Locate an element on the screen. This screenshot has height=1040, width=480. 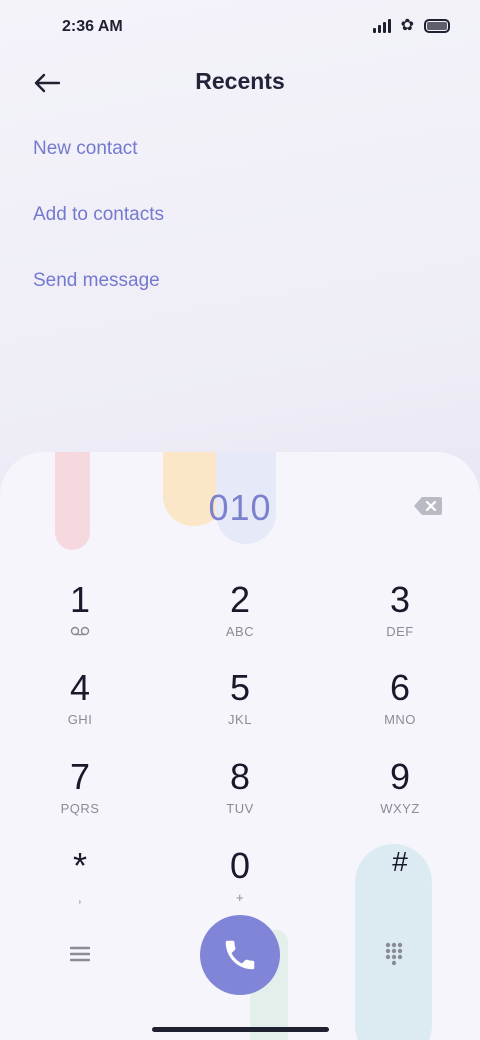
key-digit: 7 is located at coordinates (80, 776).